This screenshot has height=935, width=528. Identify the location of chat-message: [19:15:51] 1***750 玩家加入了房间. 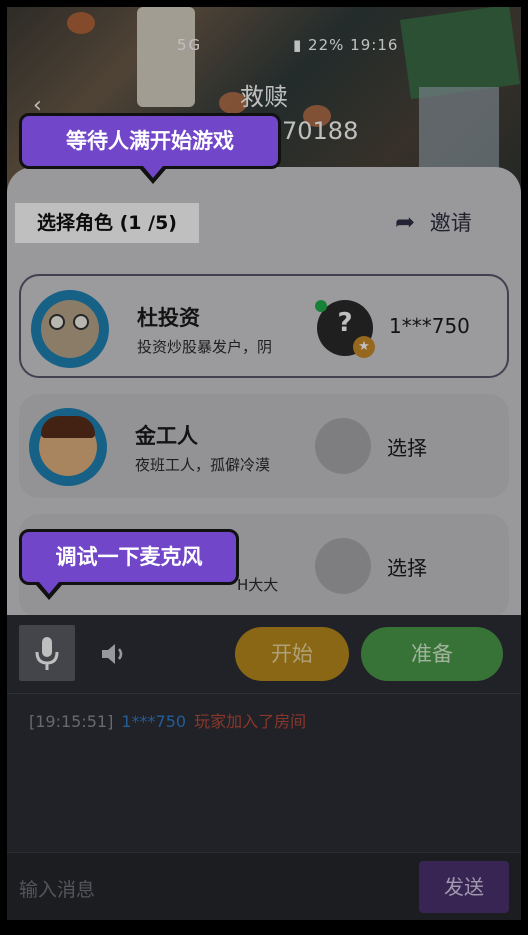
(167, 720).